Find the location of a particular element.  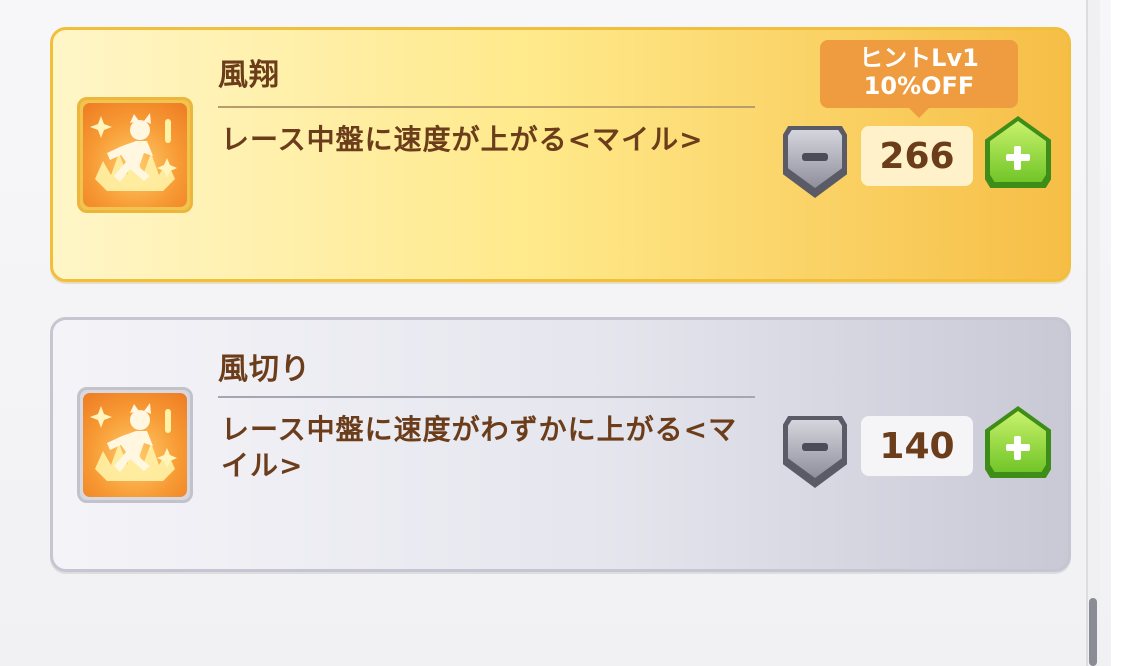

scrollbar-track is located at coordinates (1118, 333).